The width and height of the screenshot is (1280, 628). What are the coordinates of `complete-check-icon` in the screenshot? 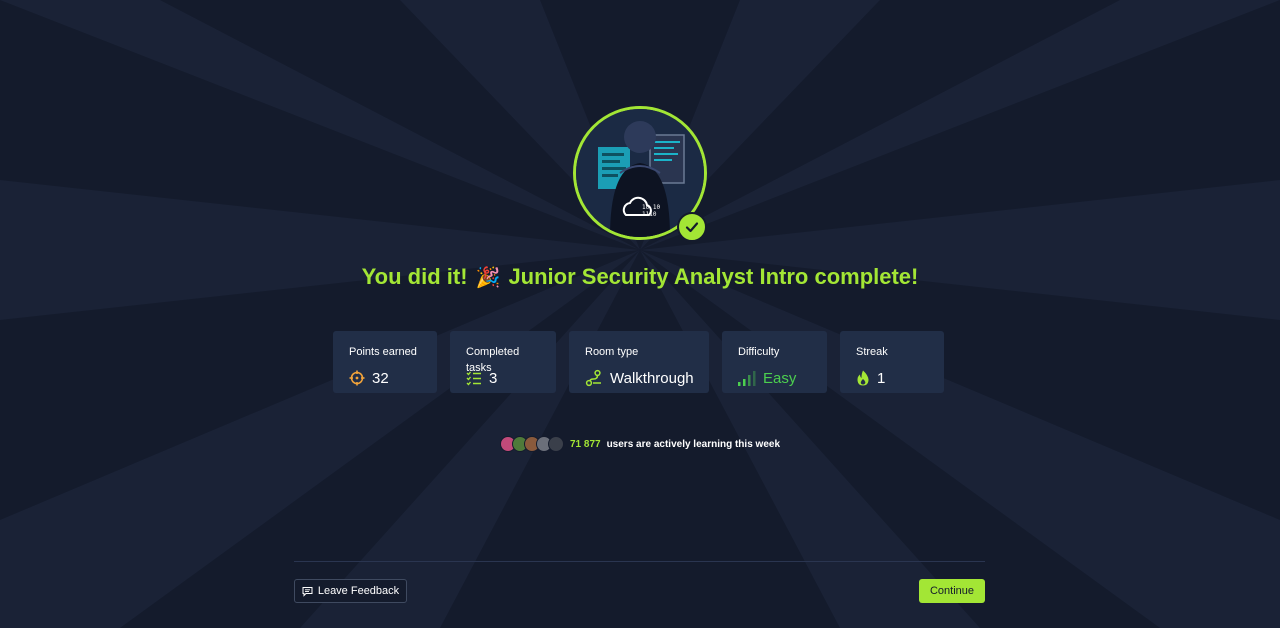 It's located at (692, 227).